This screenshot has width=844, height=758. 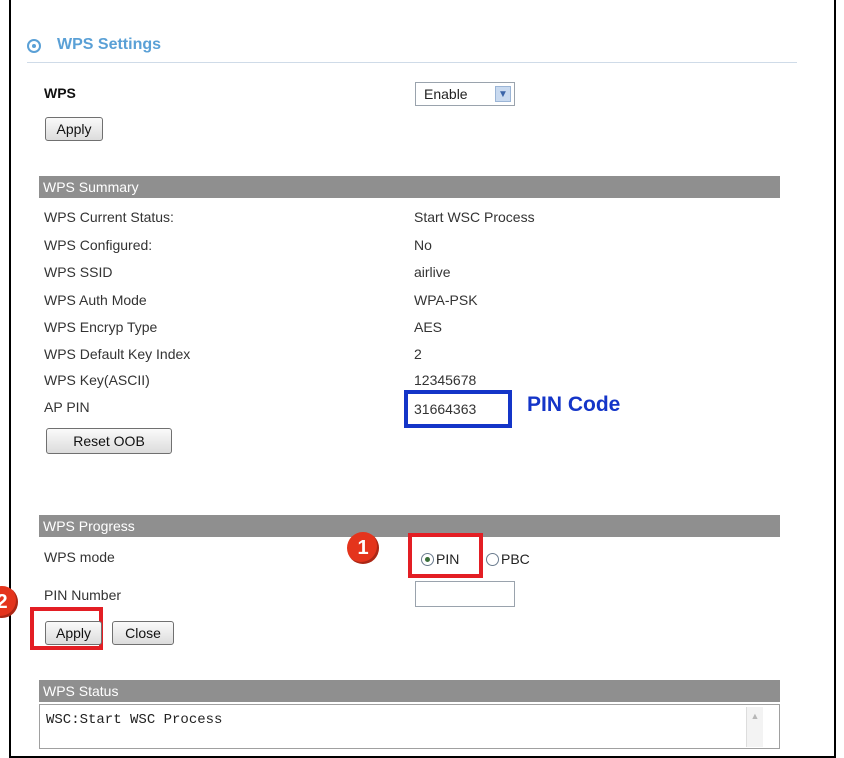 What do you see at coordinates (97, 380) in the screenshot?
I see `summary-label-key-ascii: WPS Key(ASCII)` at bounding box center [97, 380].